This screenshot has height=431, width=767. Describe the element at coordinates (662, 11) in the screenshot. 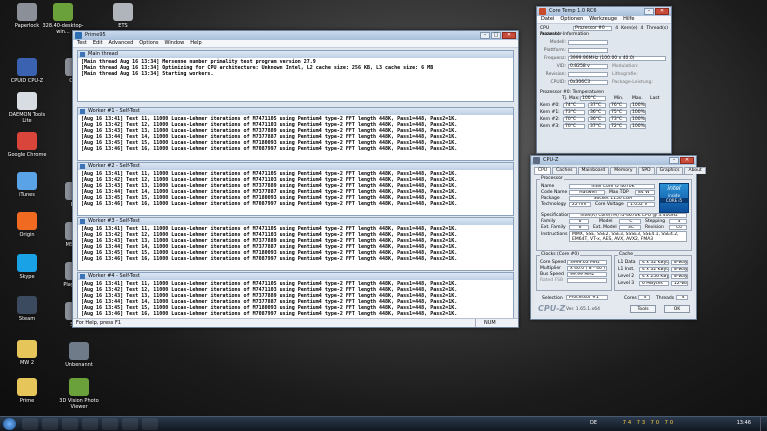

I see `coretemp-close-button: ✕` at that location.